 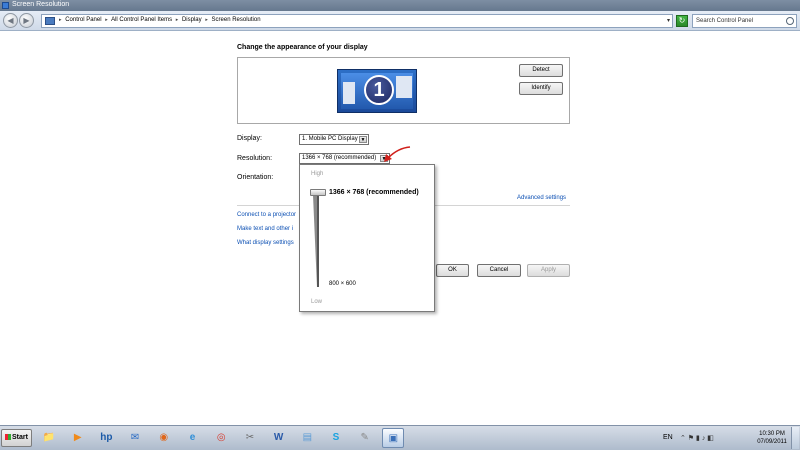 I want to click on resolution-slider-track, so click(x=318, y=241).